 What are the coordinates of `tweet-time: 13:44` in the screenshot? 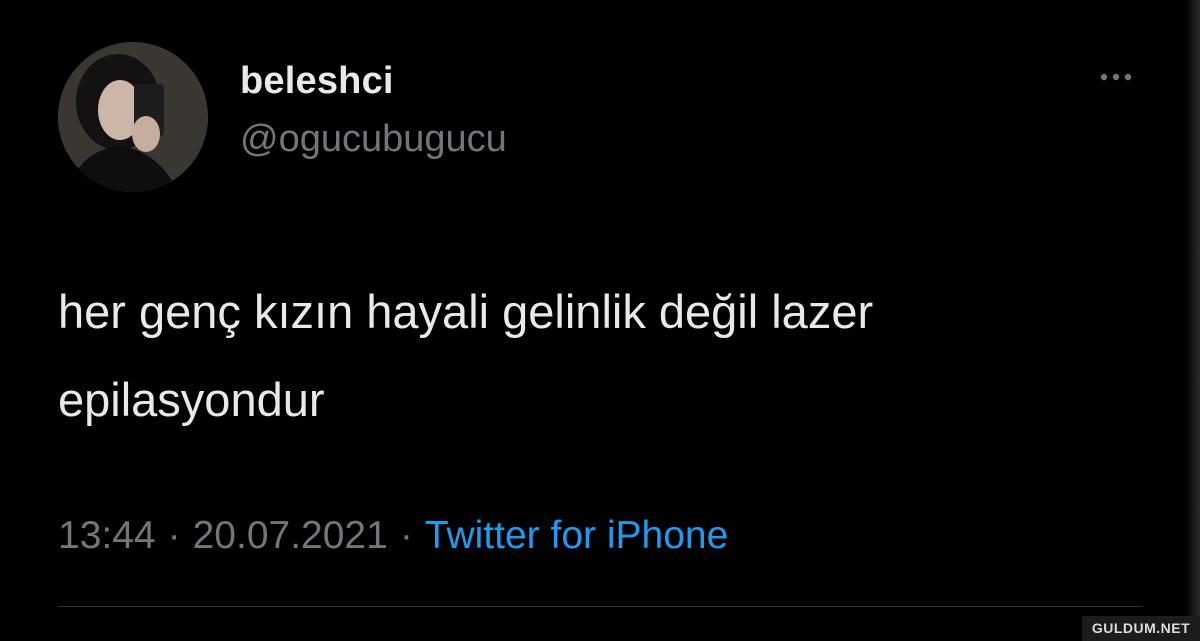 It's located at (107, 535).